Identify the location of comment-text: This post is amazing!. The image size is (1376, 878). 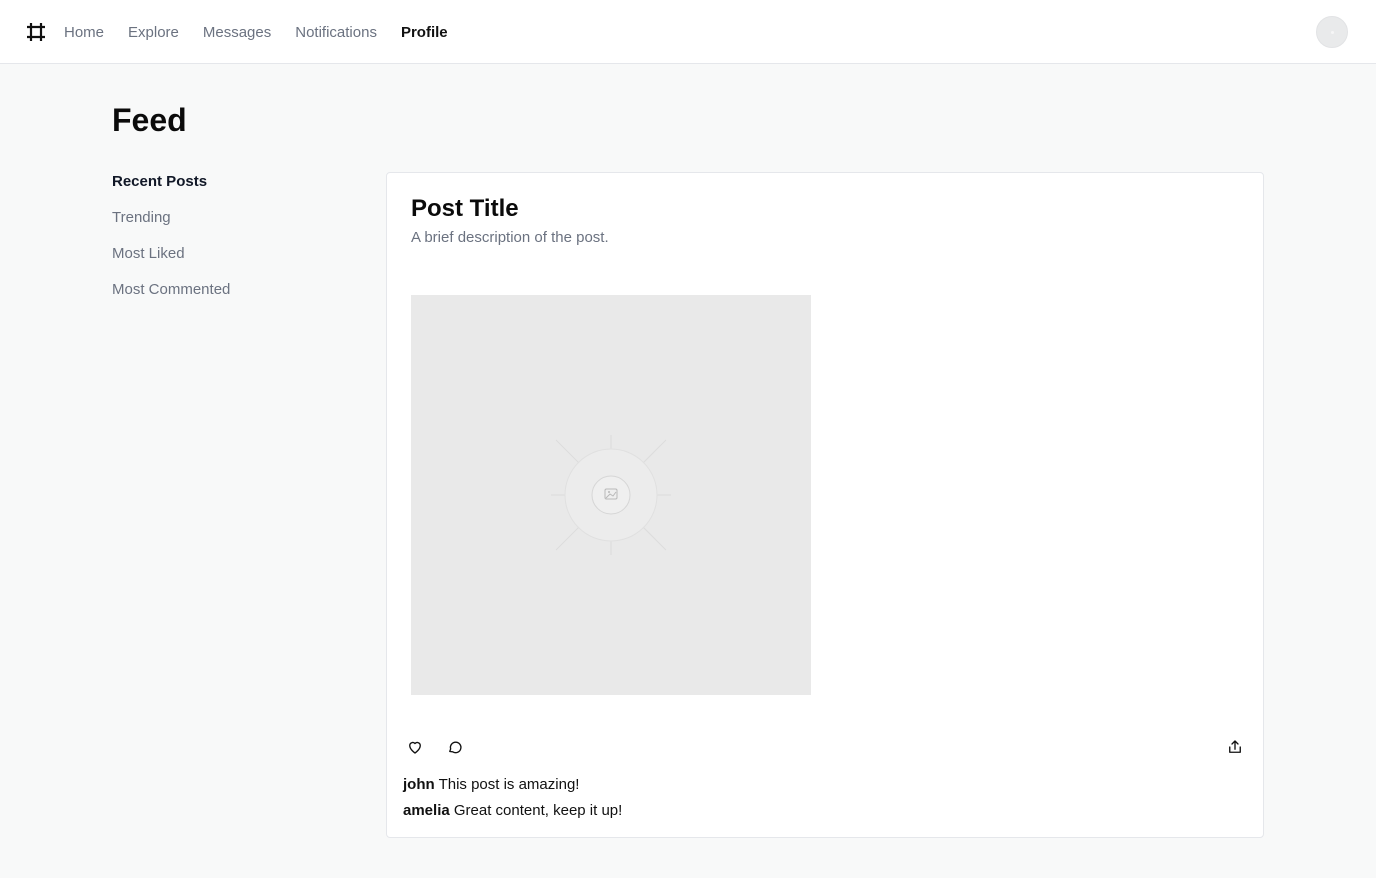
(509, 784).